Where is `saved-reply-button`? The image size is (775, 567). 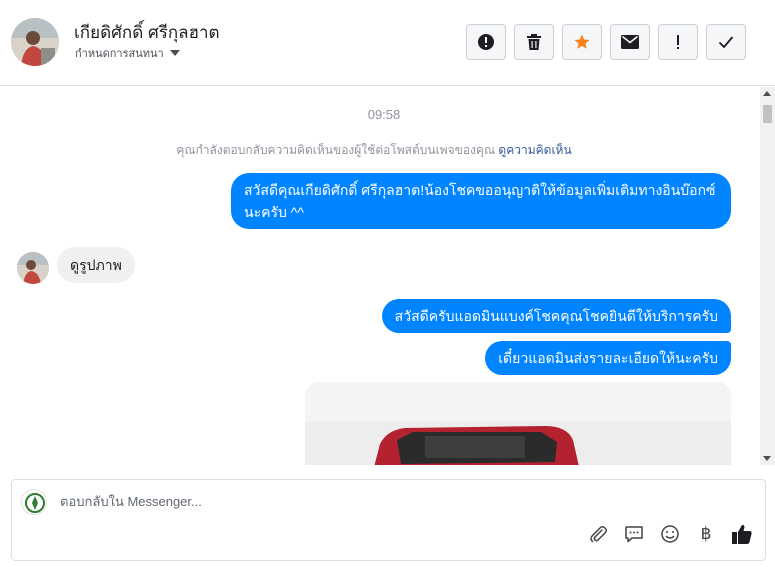
saved-reply-button is located at coordinates (634, 534).